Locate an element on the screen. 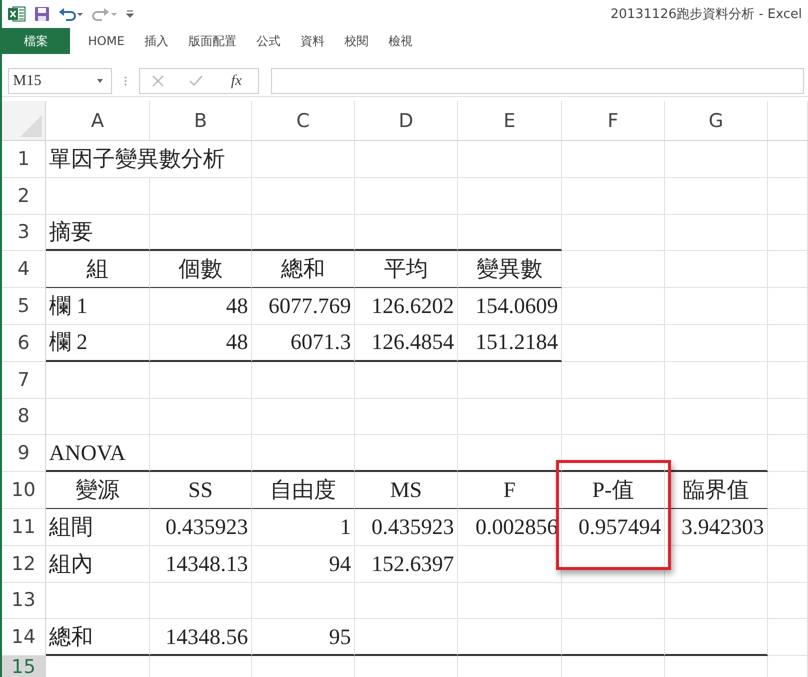 The width and height of the screenshot is (808, 677). table-cell: 0.002856 is located at coordinates (510, 527).